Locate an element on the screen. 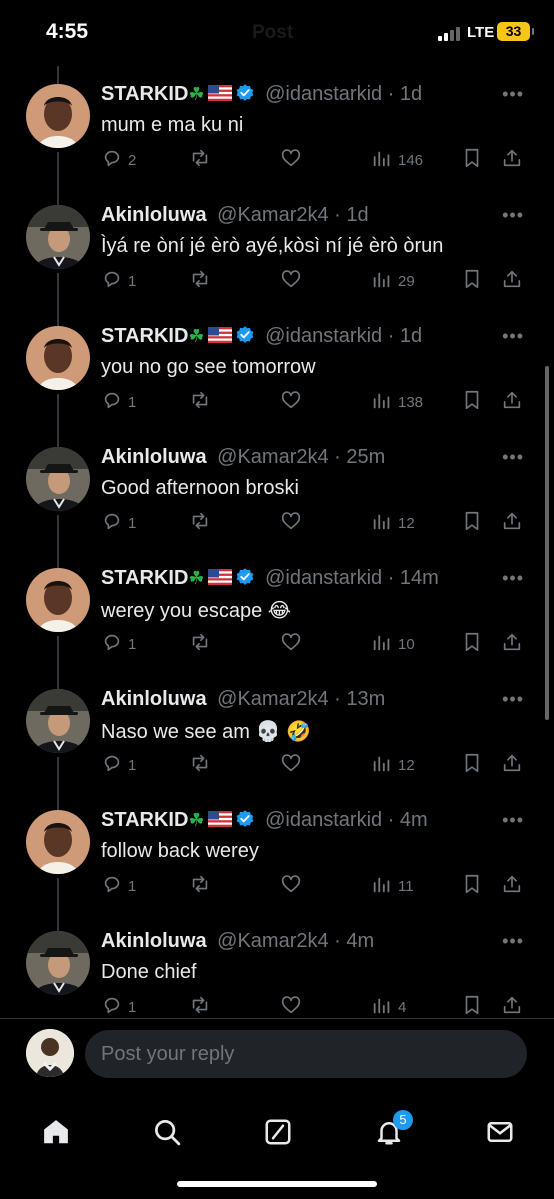 This screenshot has width=554, height=1199. tab-messages is located at coordinates (500, 1132).